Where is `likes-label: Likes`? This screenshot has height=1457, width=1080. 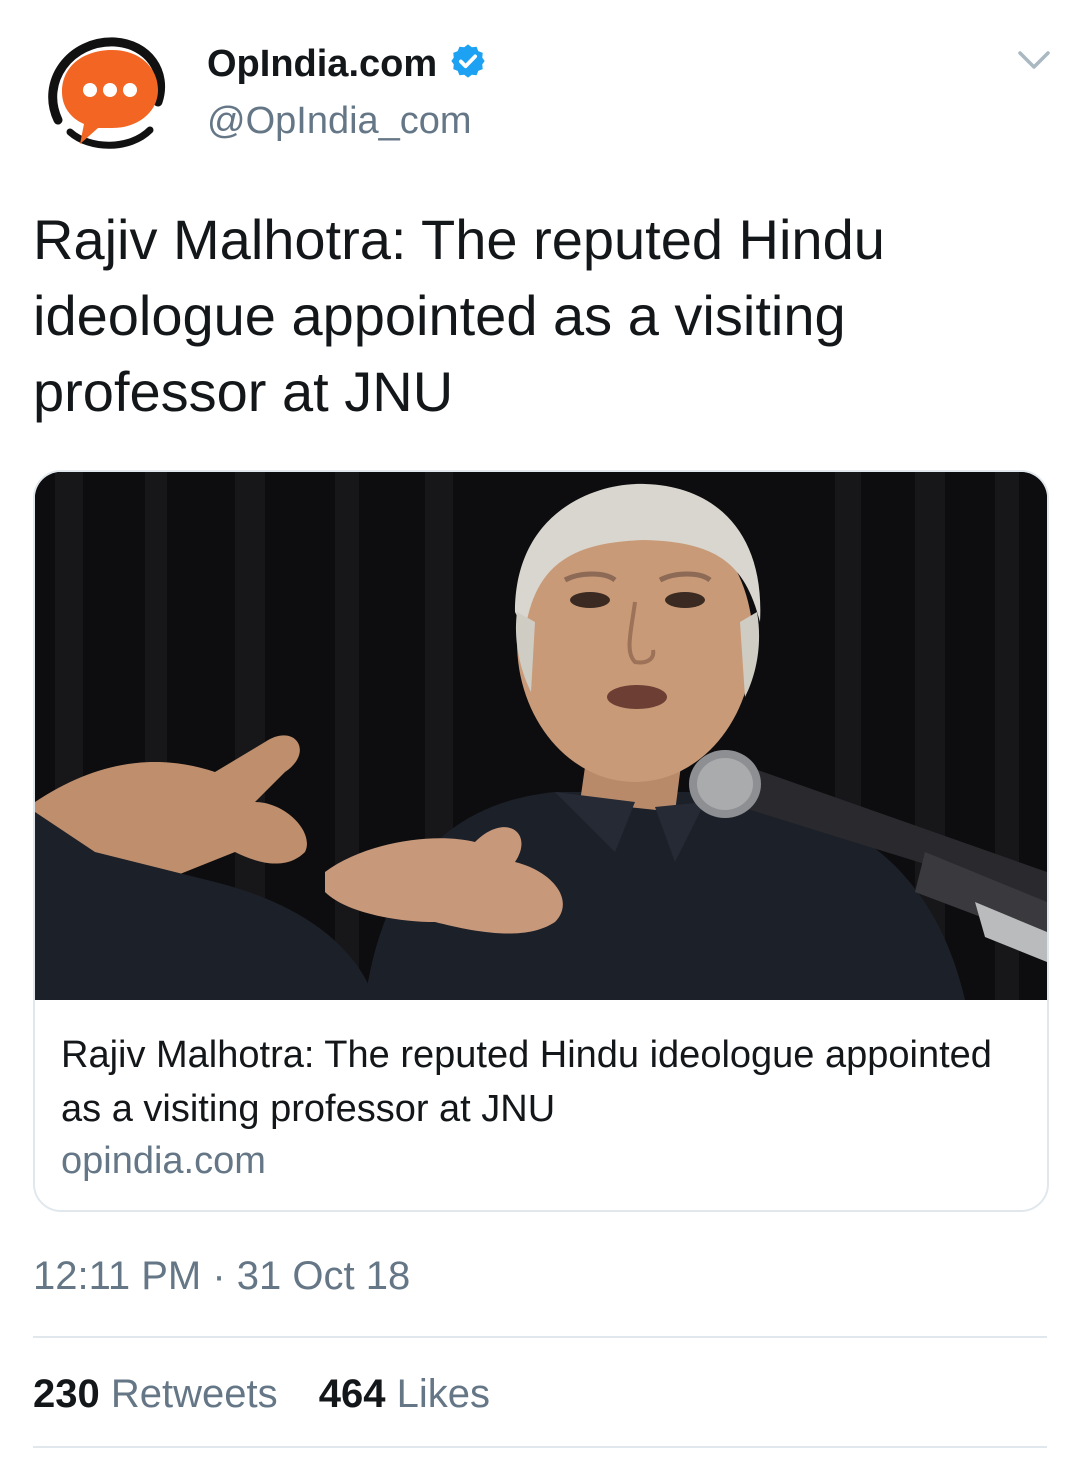 likes-label: Likes is located at coordinates (443, 1394).